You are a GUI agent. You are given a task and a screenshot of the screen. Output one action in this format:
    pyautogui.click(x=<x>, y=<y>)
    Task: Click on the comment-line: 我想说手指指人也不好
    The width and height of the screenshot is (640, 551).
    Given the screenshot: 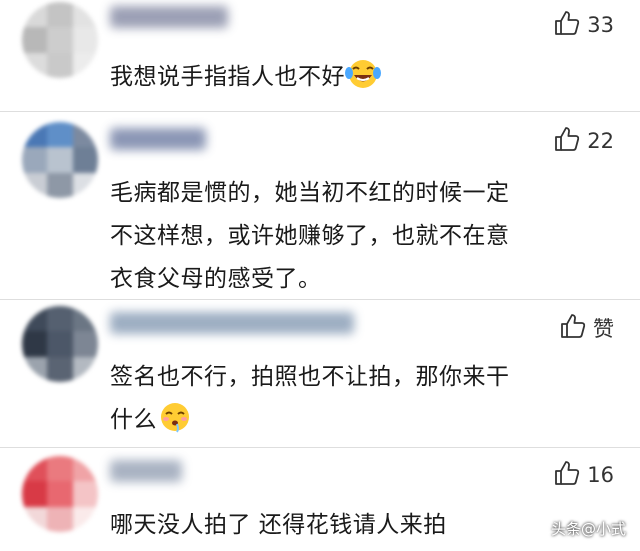 What is the action you would take?
    pyautogui.click(x=227, y=77)
    